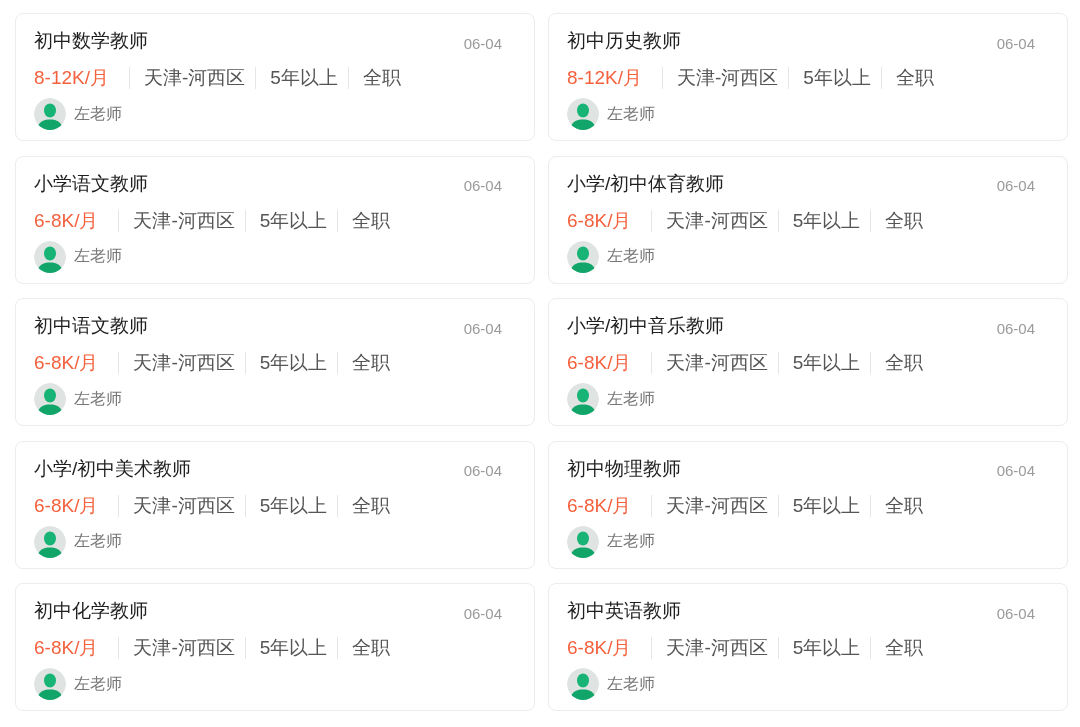 Image resolution: width=1080 pixels, height=727 pixels. I want to click on job-card: 初中语文教师 06-04 6-8K/月 天津-河西区 5年以上 全职 左老师, so click(275, 362).